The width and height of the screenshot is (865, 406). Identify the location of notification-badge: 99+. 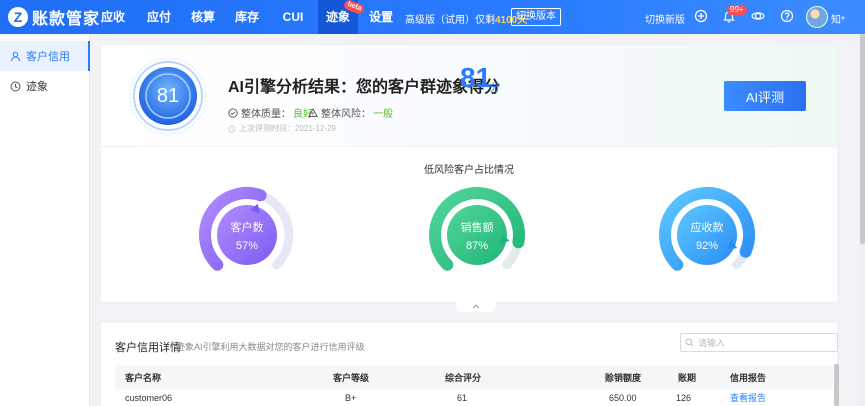
(737, 10).